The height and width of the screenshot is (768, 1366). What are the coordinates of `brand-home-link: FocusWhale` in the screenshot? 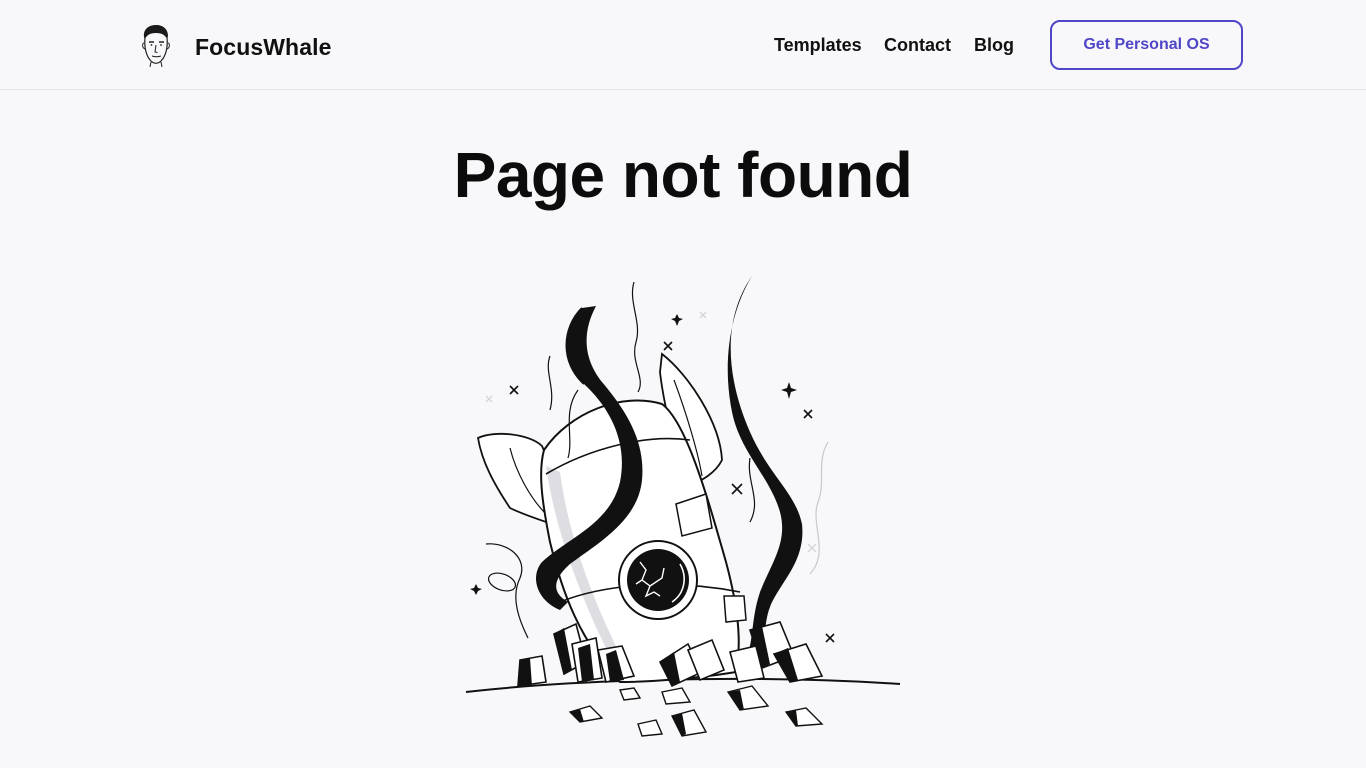 It's located at (234, 47).